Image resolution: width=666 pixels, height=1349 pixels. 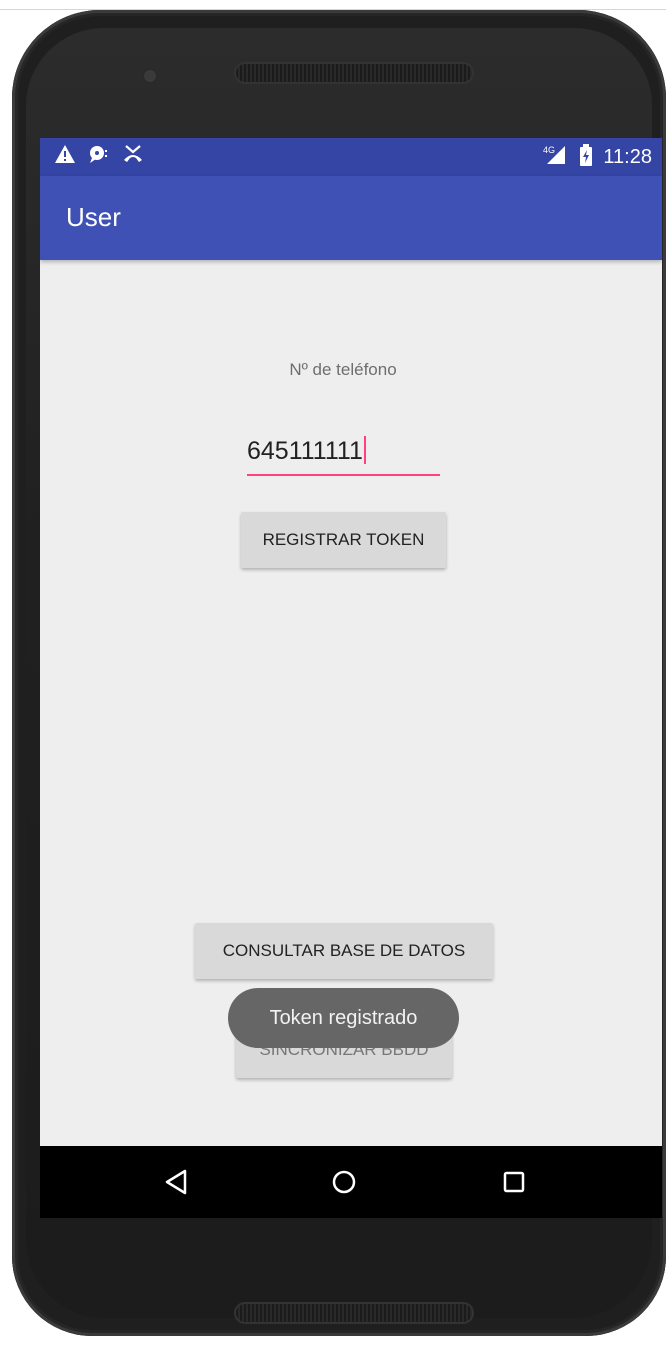 What do you see at coordinates (343, 369) in the screenshot?
I see `phone-number-label: Nº de teléfono` at bounding box center [343, 369].